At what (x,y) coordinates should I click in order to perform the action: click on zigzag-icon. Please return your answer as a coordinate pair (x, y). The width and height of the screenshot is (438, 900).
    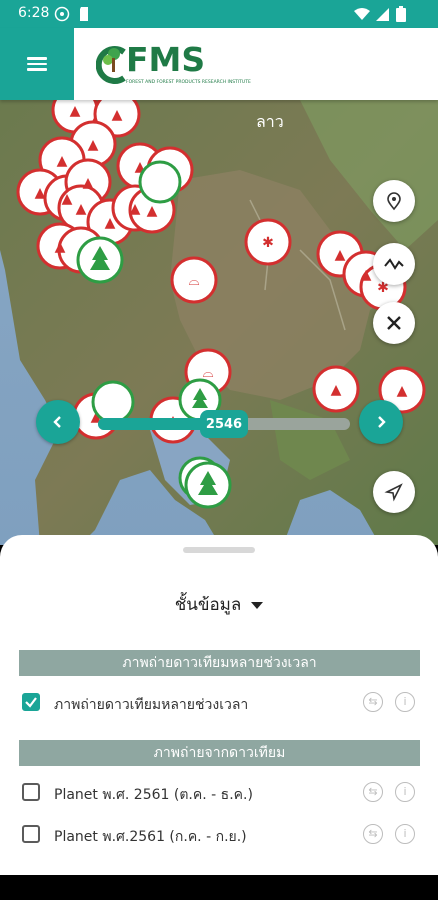
    Looking at the image, I should click on (394, 264).